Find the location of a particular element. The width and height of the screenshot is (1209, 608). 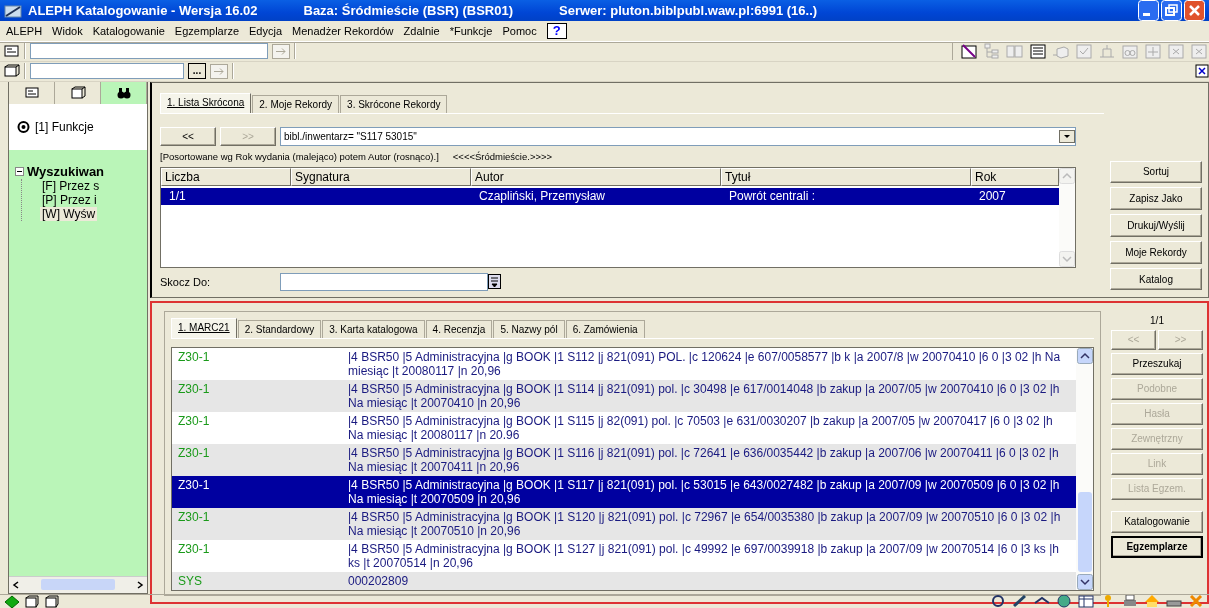

result-row: 1/1 Czapliński, Przemysław Powrót centrali : 2007 is located at coordinates (610, 196).